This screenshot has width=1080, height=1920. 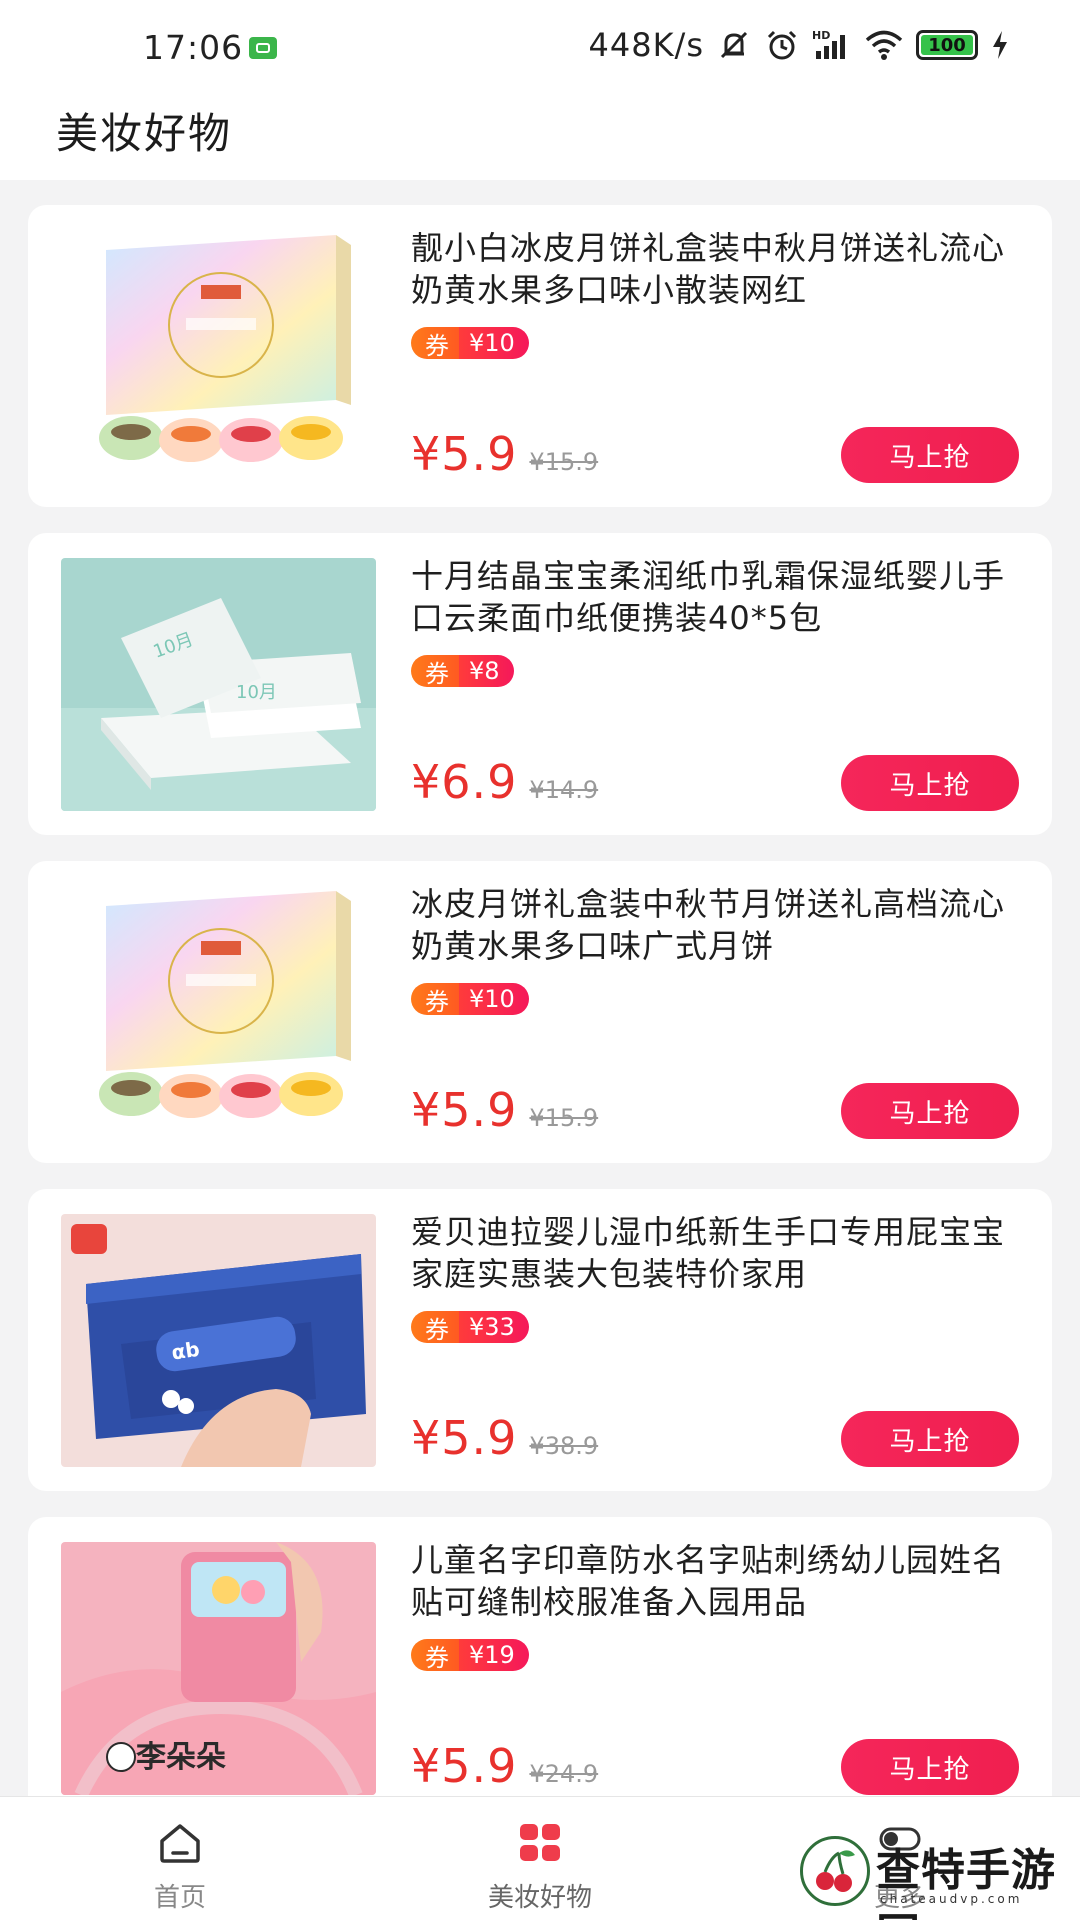 What do you see at coordinates (564, 790) in the screenshot?
I see `original-price: ¥14.9` at bounding box center [564, 790].